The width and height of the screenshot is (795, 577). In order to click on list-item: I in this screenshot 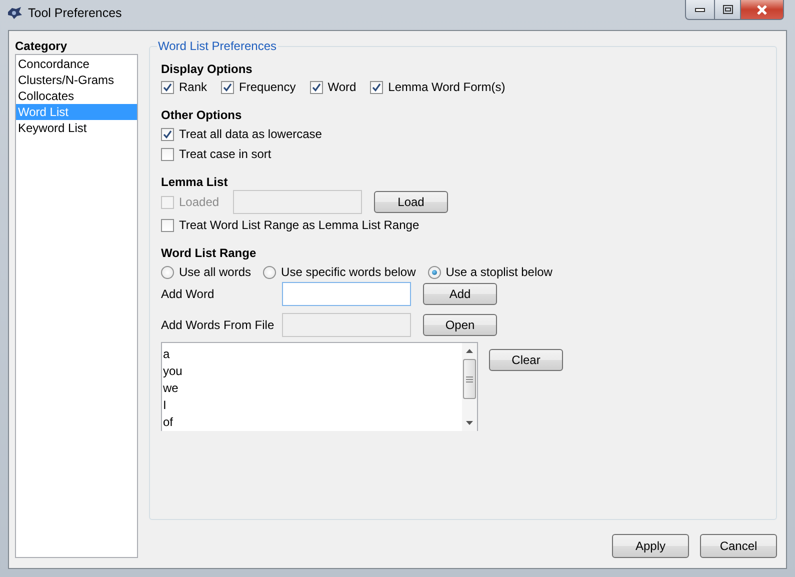, I will do `click(164, 405)`.